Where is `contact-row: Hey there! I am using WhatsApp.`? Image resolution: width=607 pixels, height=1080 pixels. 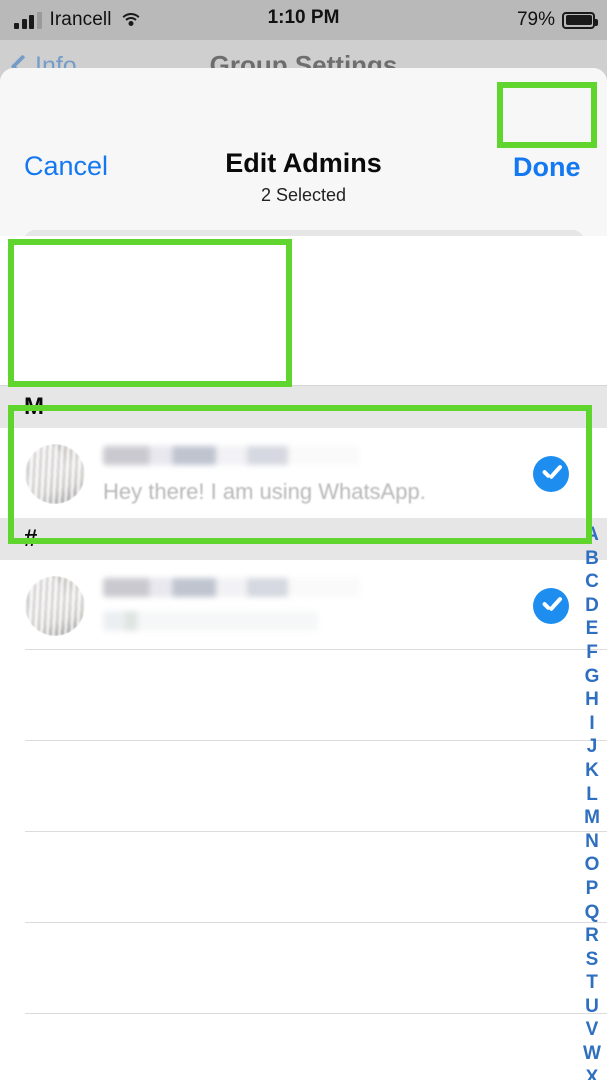 contact-row: Hey there! I am using WhatsApp. is located at coordinates (303, 473).